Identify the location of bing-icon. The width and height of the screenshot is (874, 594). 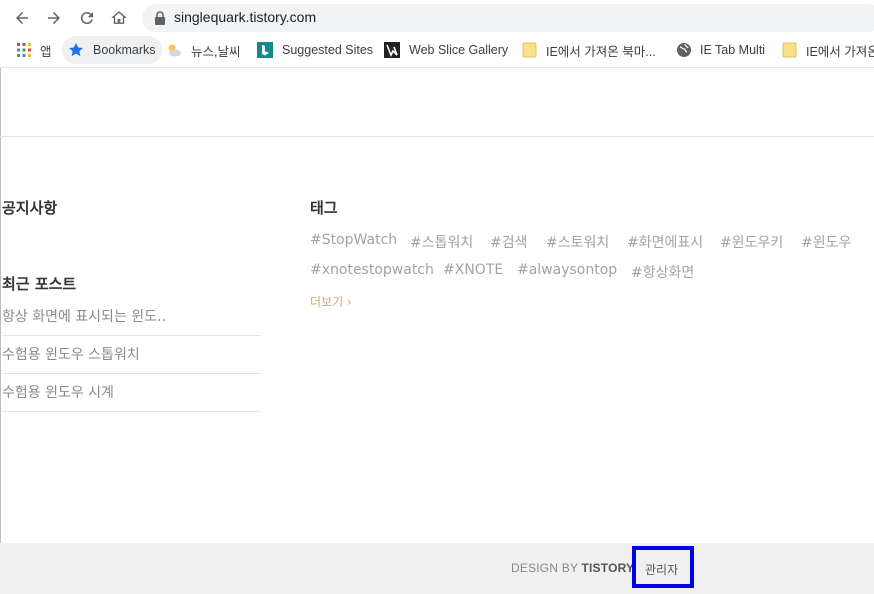
(265, 50).